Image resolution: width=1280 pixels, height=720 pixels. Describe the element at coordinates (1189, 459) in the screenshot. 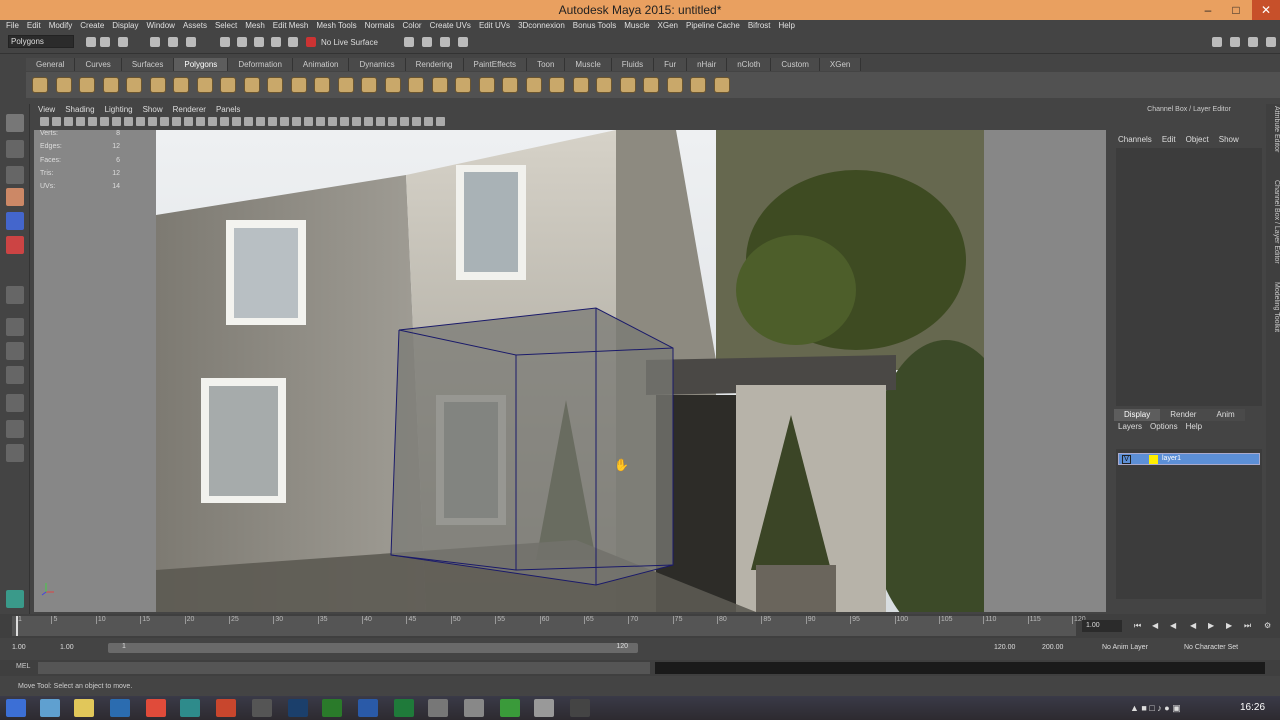

I see `layer-row: V layer1` at that location.